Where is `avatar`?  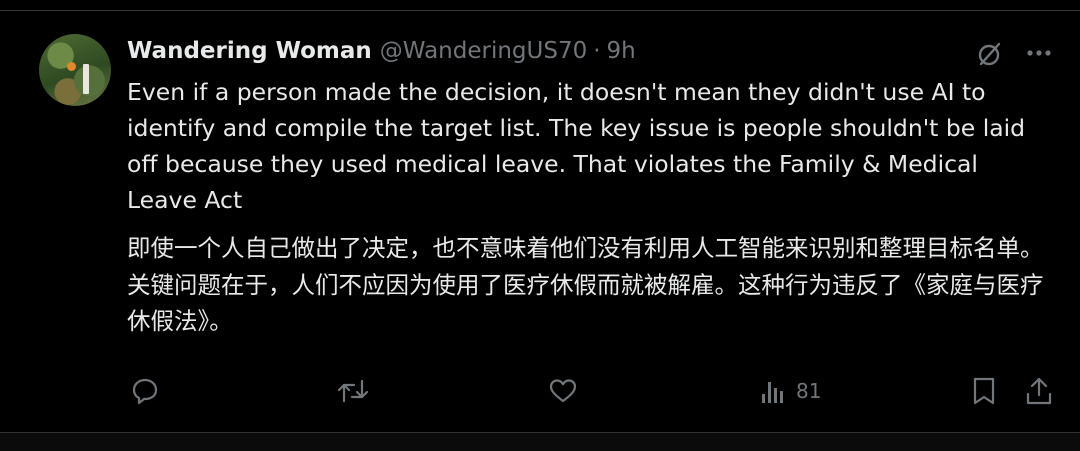
avatar is located at coordinates (75, 70).